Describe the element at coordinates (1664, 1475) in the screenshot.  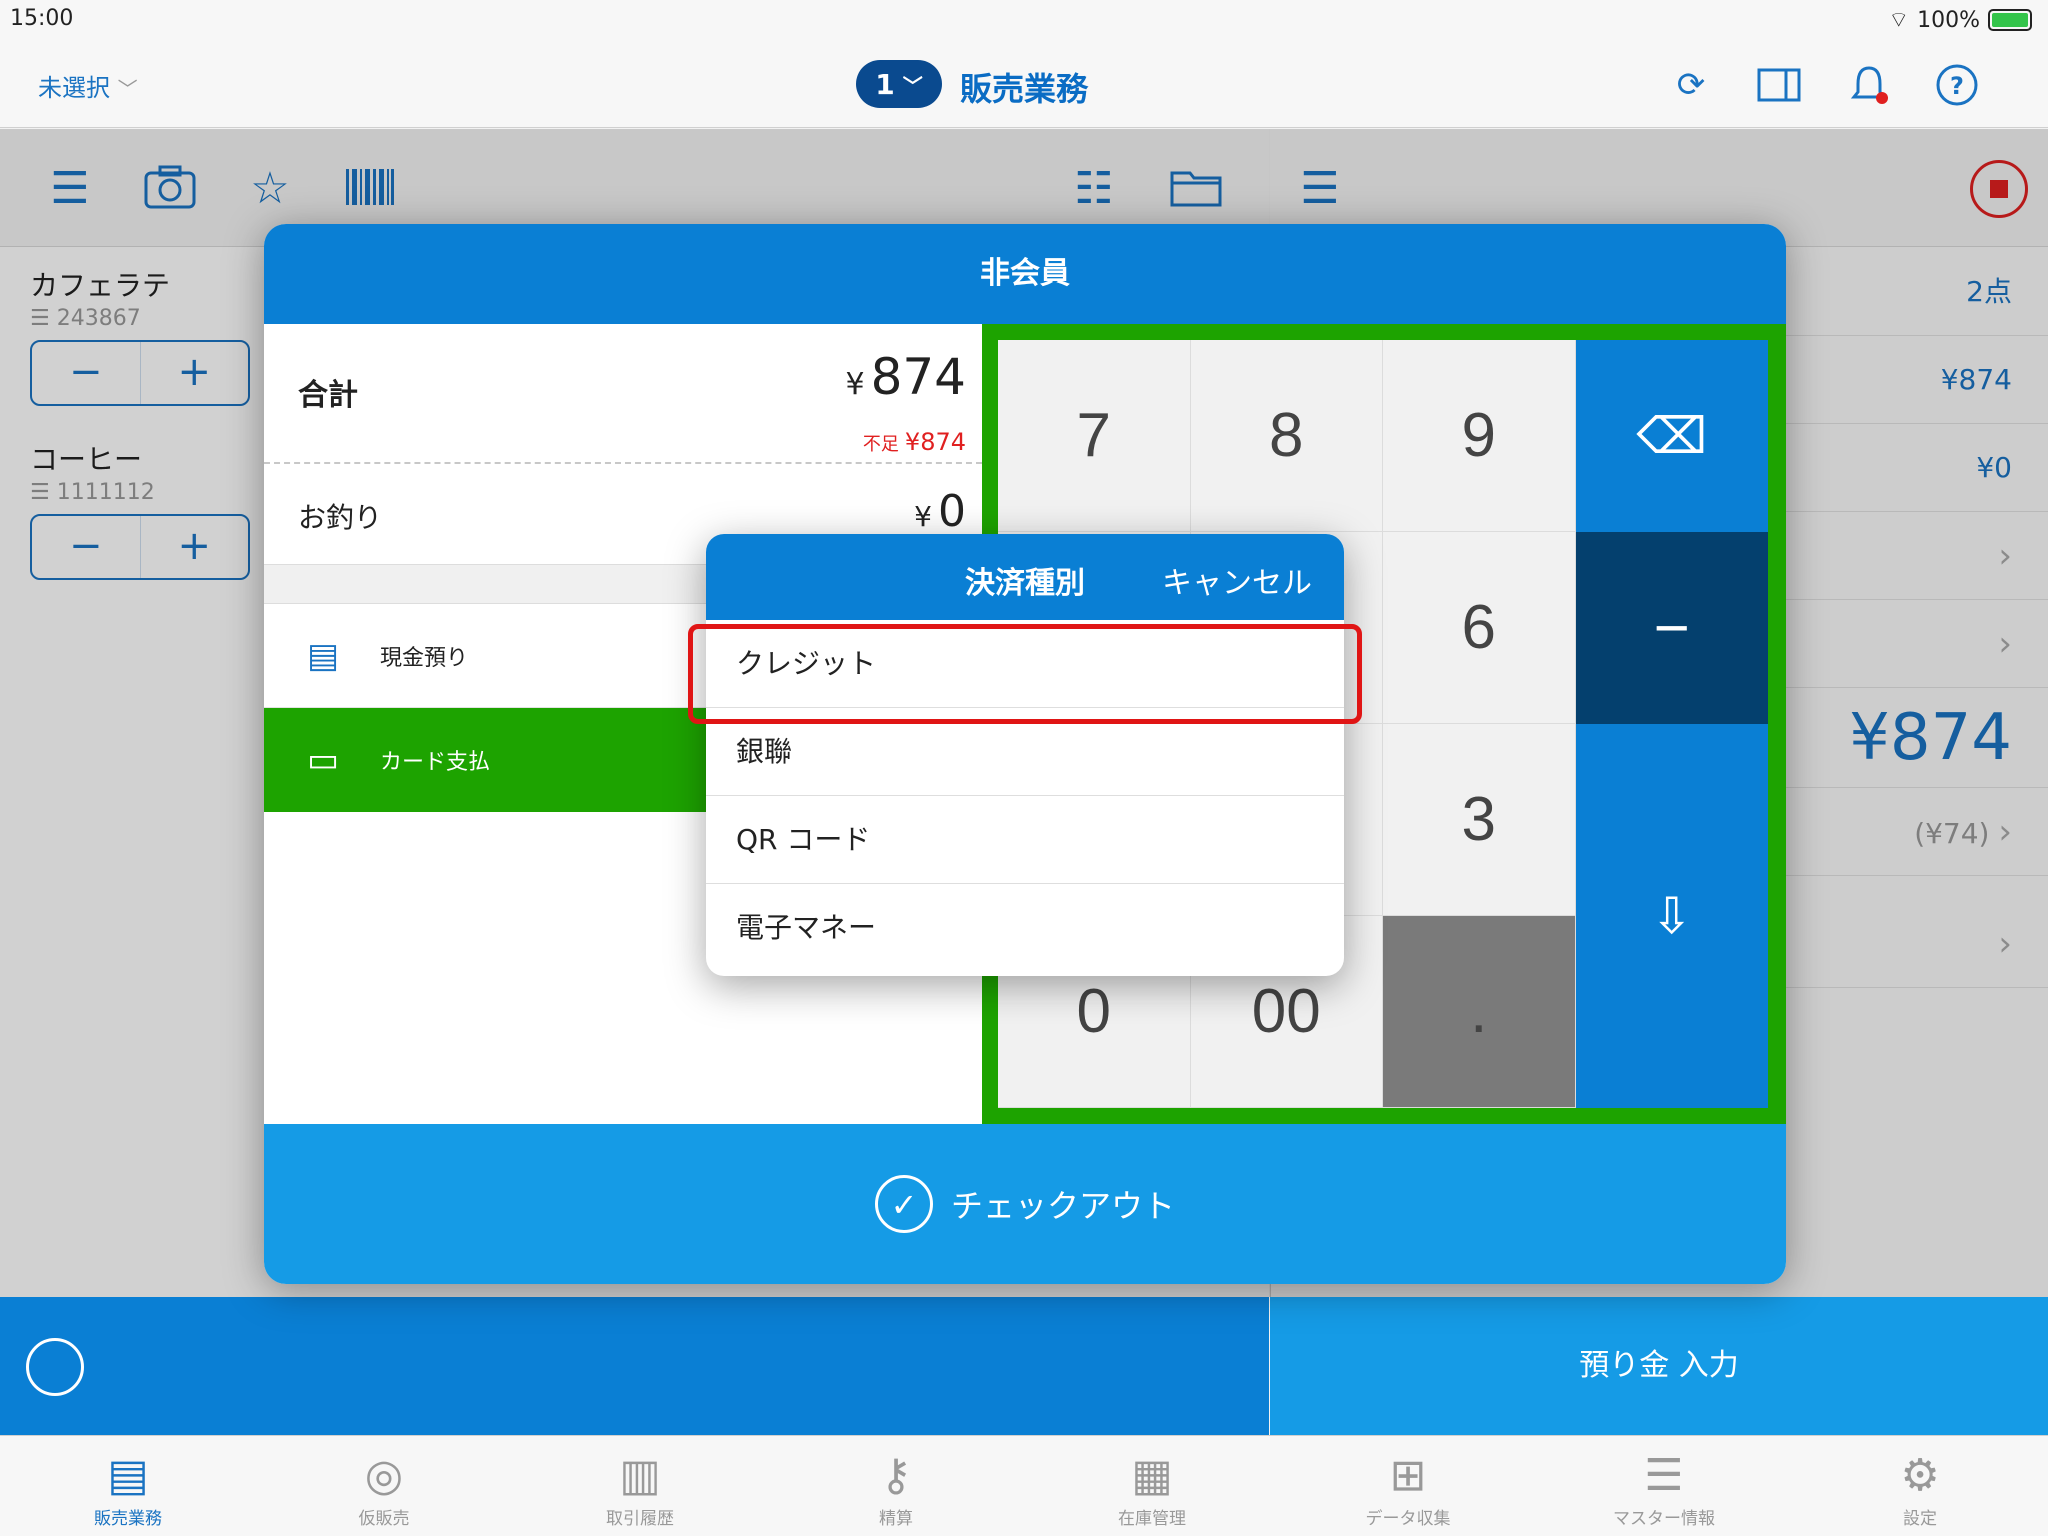
I see `database-icon: ☰` at that location.